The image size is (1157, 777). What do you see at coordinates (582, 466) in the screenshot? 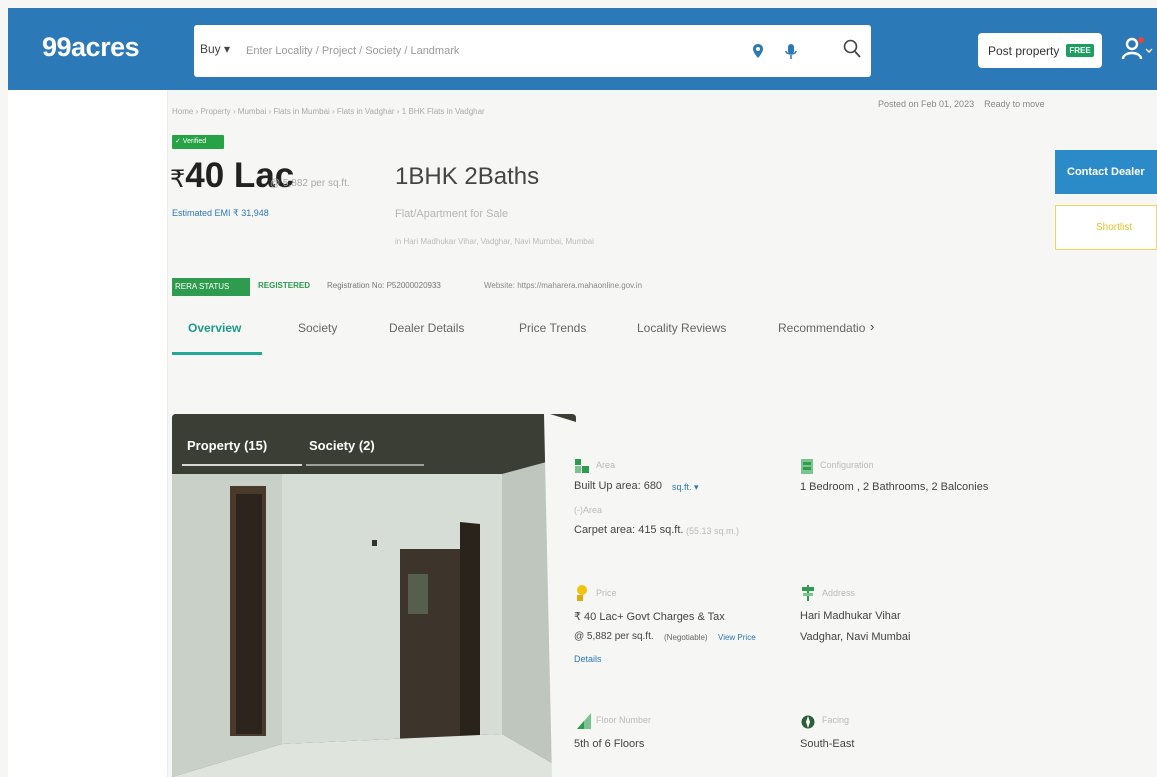
I see `area-icon` at bounding box center [582, 466].